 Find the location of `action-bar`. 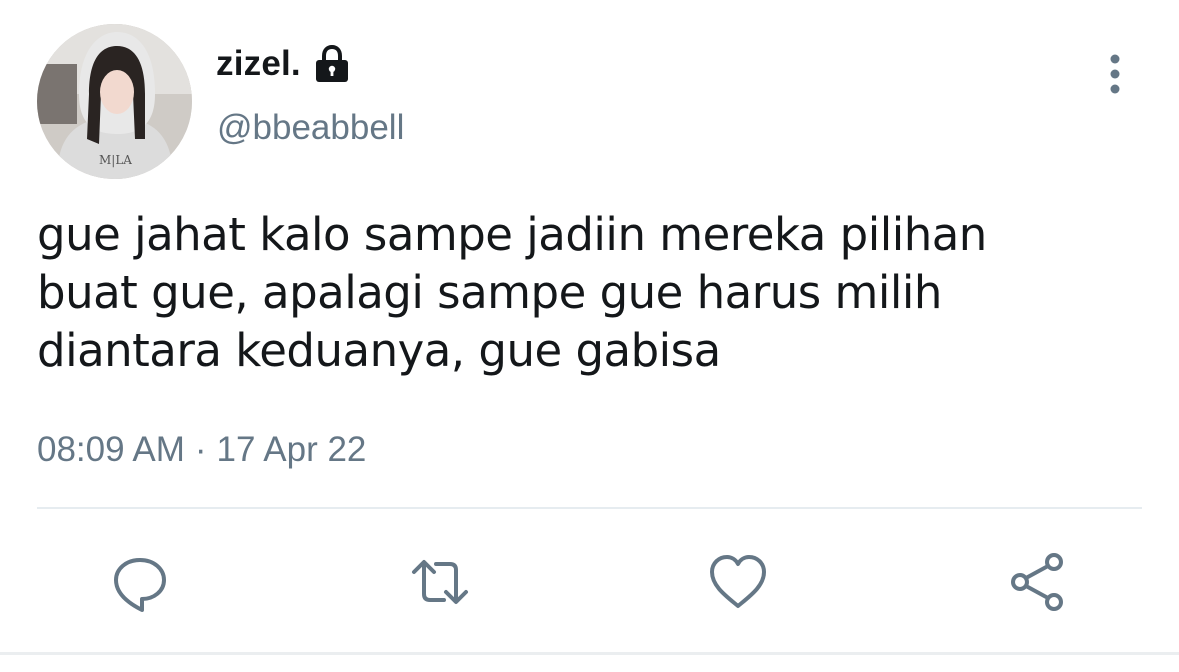

action-bar is located at coordinates (589, 580).